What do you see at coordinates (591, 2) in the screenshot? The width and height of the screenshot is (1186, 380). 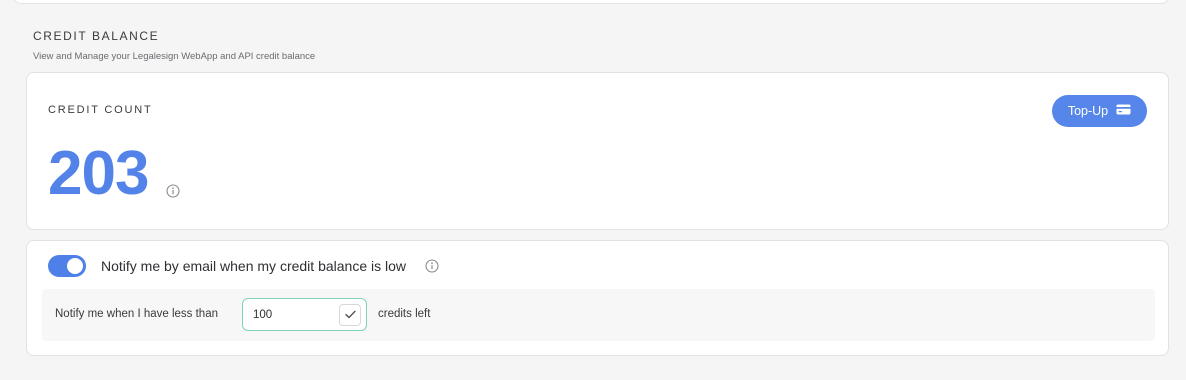 I see `previous-card` at bounding box center [591, 2].